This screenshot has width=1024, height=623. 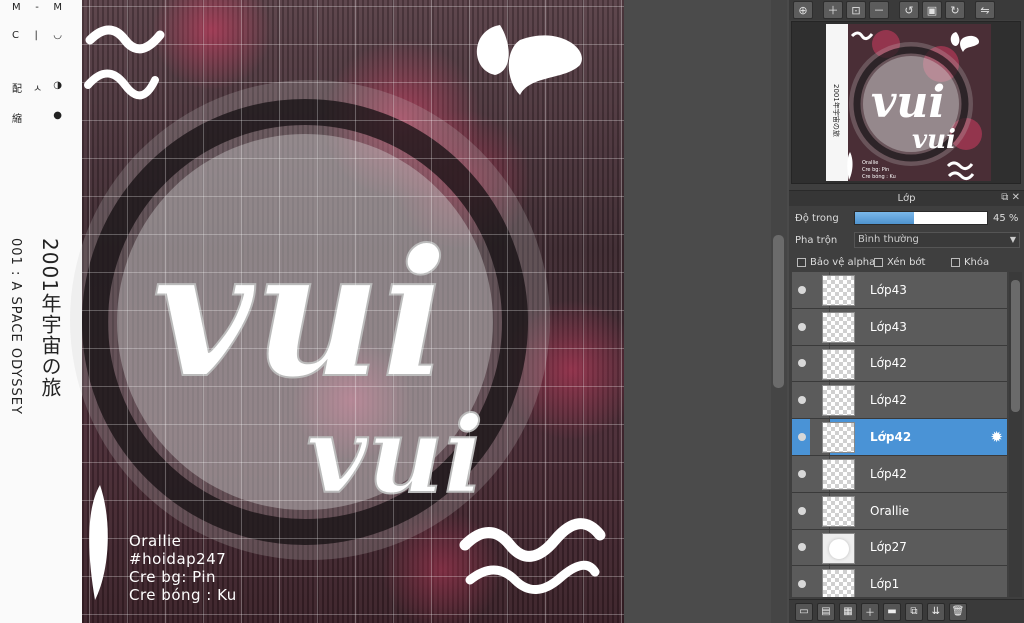 I want to click on layer-panel-header: Lớp ⧉ ✕, so click(x=906, y=198).